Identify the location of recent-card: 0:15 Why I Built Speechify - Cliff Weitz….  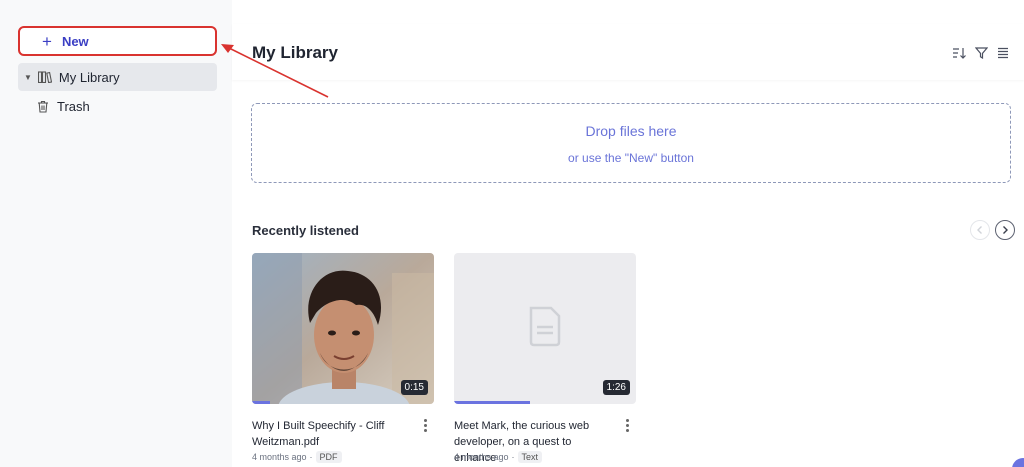
(343, 358).